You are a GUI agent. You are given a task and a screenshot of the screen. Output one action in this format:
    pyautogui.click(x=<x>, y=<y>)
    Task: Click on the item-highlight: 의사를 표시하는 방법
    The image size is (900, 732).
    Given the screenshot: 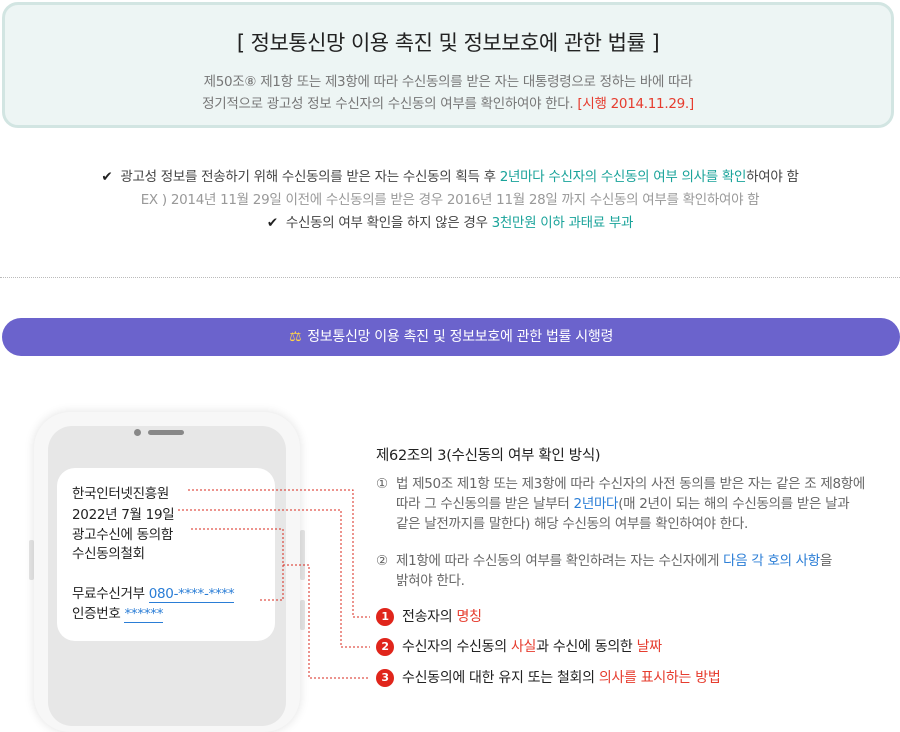 What is the action you would take?
    pyautogui.click(x=659, y=678)
    